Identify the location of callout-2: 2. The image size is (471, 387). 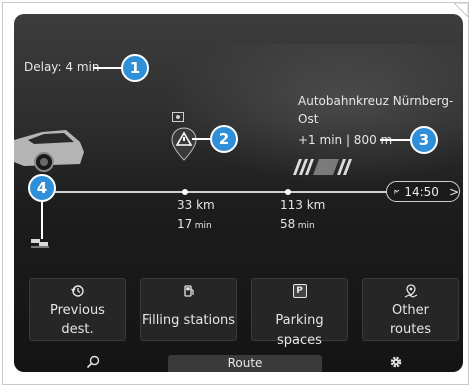
(224, 139).